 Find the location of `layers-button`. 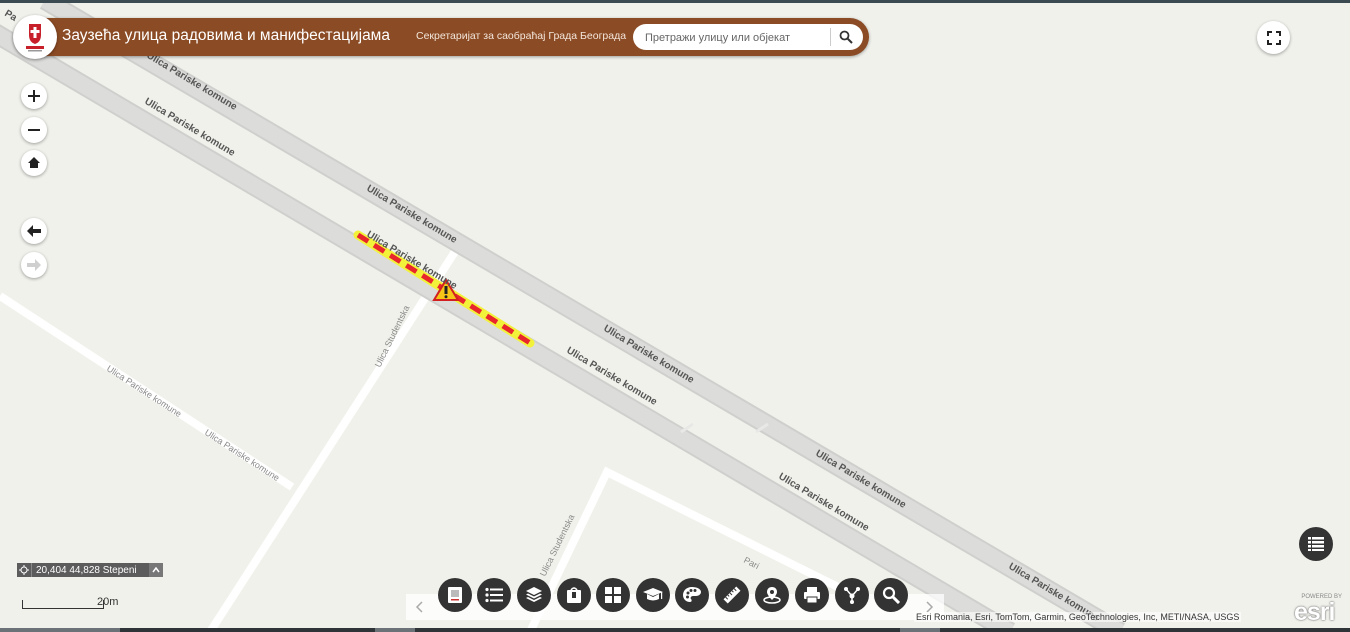

layers-button is located at coordinates (534, 595).